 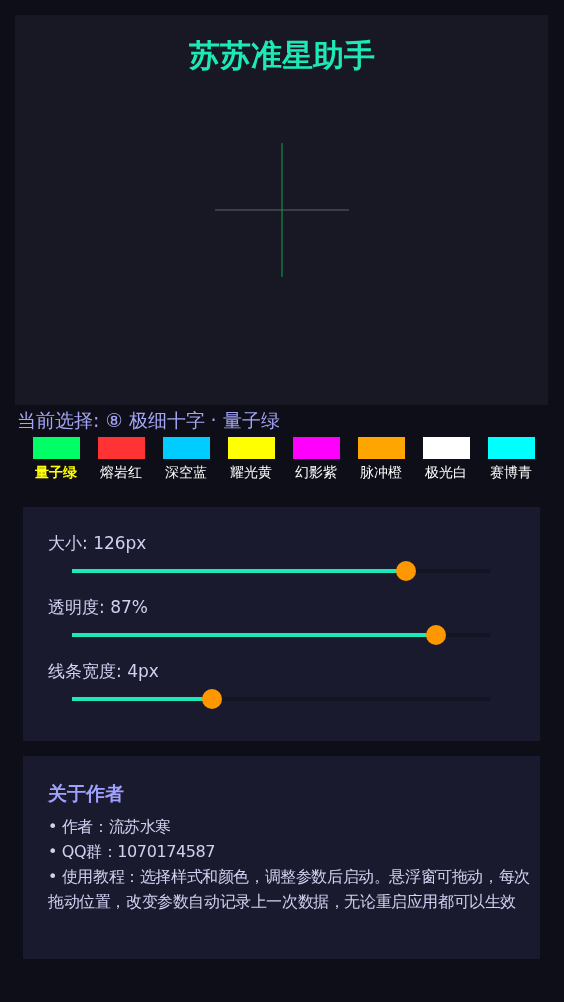 I want to click on color-label: 耀光黄, so click(x=251, y=473).